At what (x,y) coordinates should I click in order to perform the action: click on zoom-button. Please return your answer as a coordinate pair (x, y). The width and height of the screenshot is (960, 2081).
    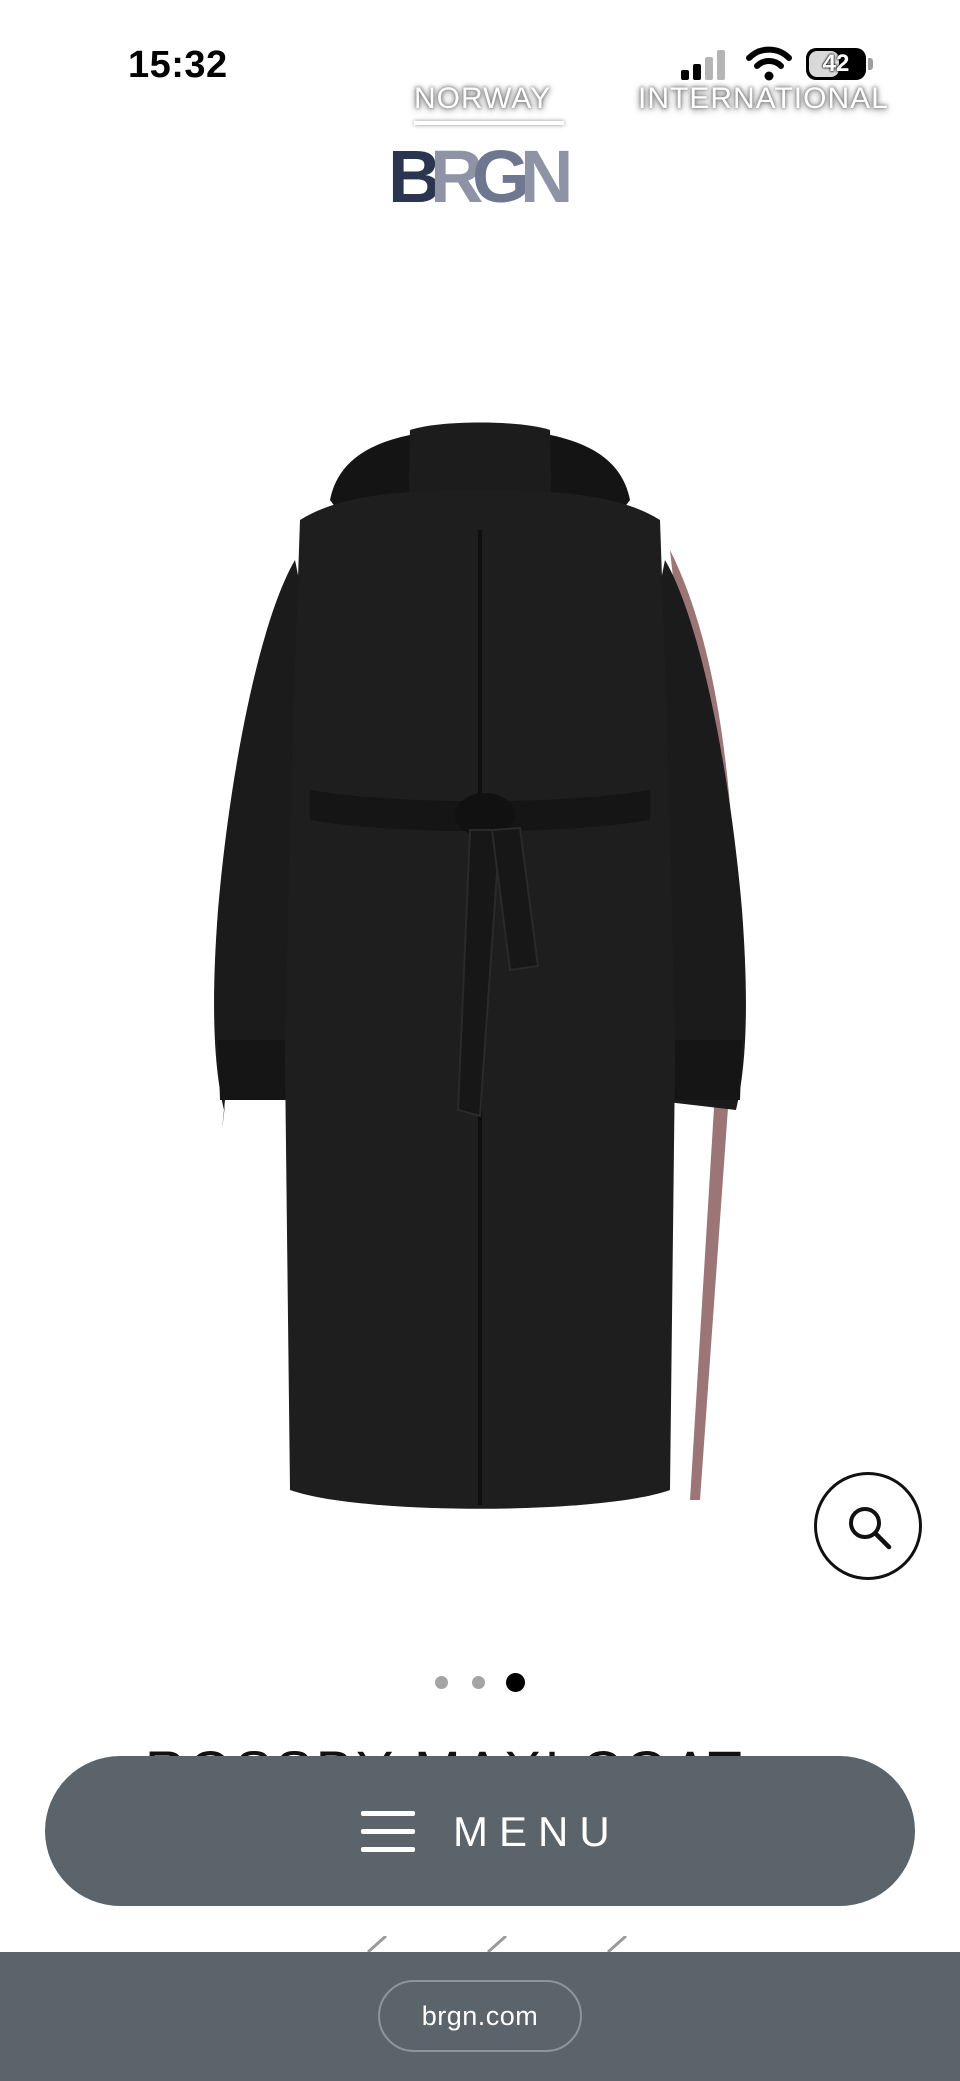
    Looking at the image, I should click on (868, 1526).